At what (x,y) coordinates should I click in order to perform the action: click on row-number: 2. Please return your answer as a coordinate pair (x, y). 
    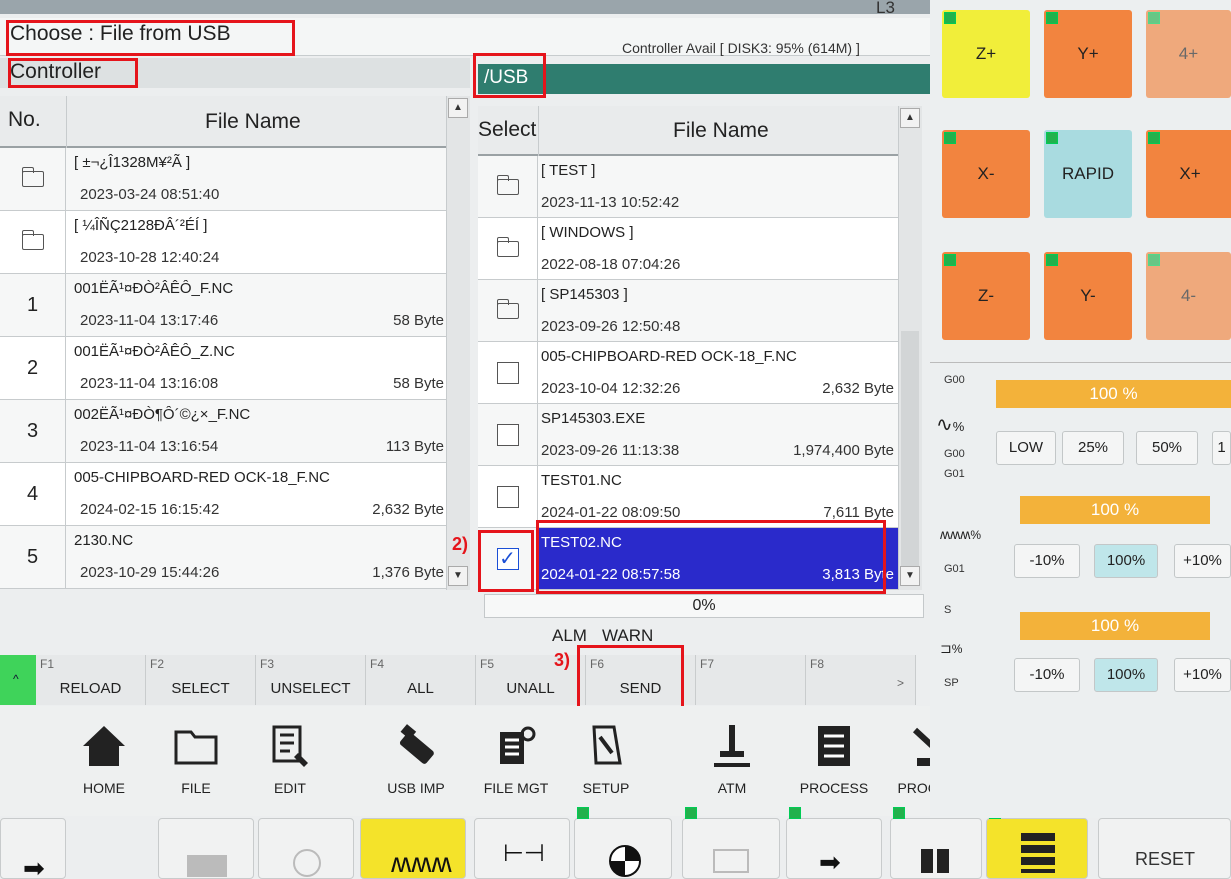
    Looking at the image, I should click on (33, 368).